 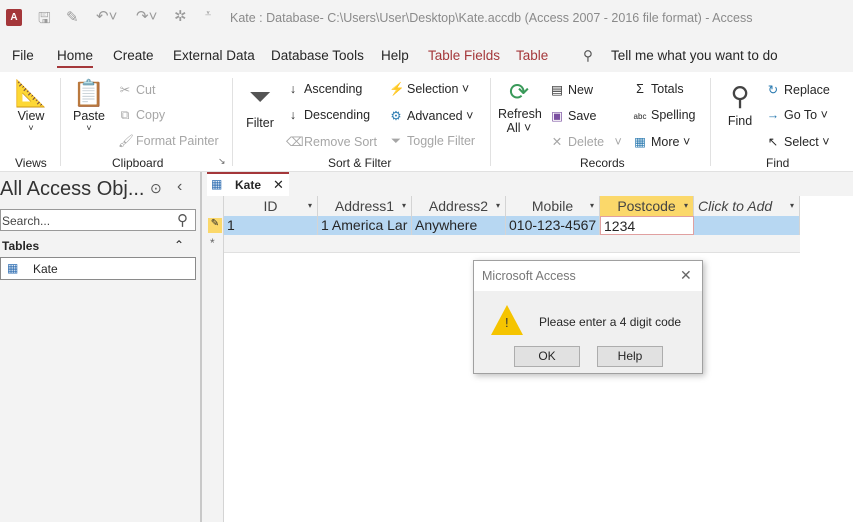 I want to click on brush-icon: 🖌, so click(x=126, y=141).